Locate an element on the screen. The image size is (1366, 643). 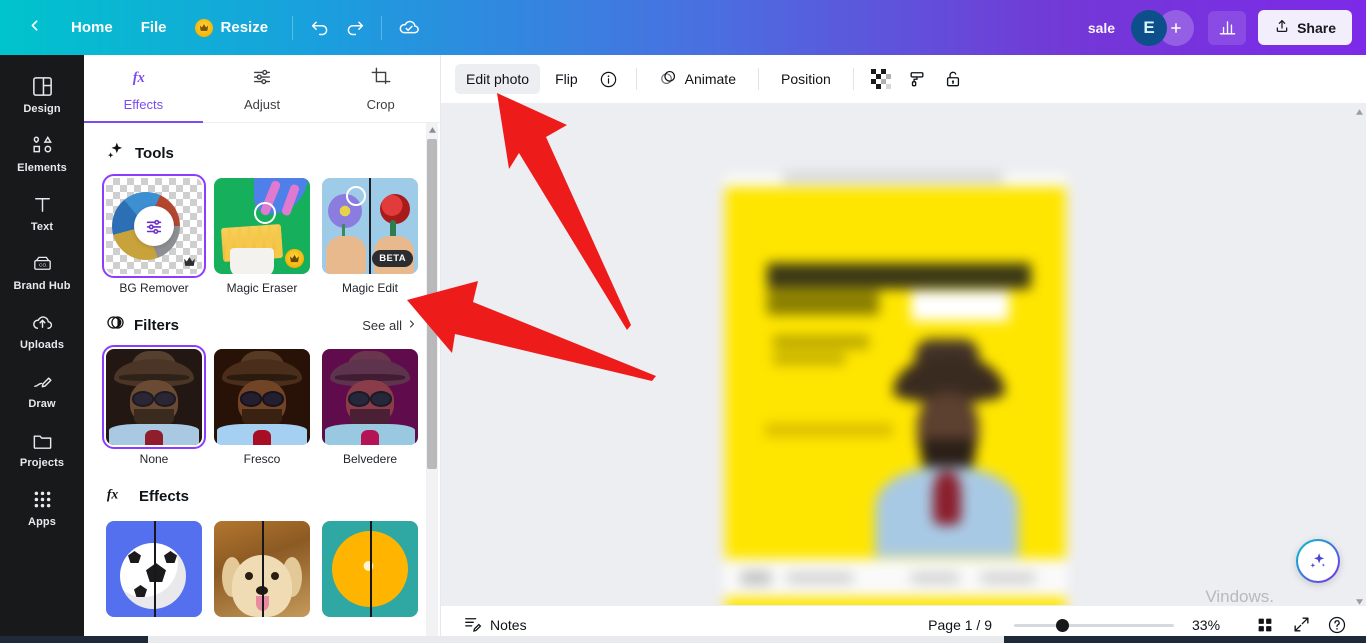
filter-belvedere: Belvedere is located at coordinates (370, 407).